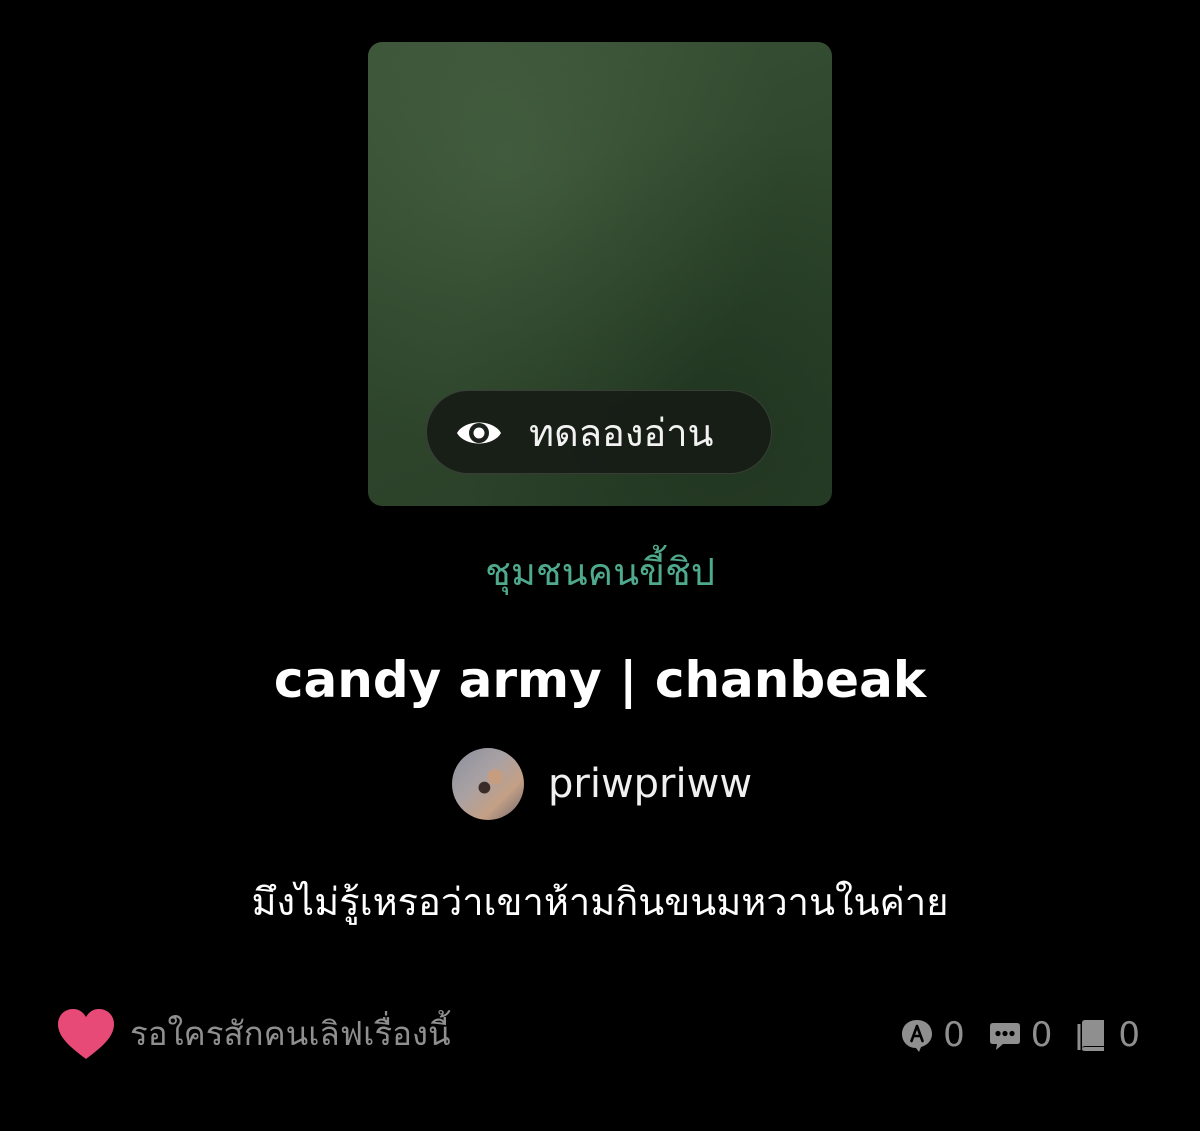  I want to click on read-count: 0, so click(932, 1035).